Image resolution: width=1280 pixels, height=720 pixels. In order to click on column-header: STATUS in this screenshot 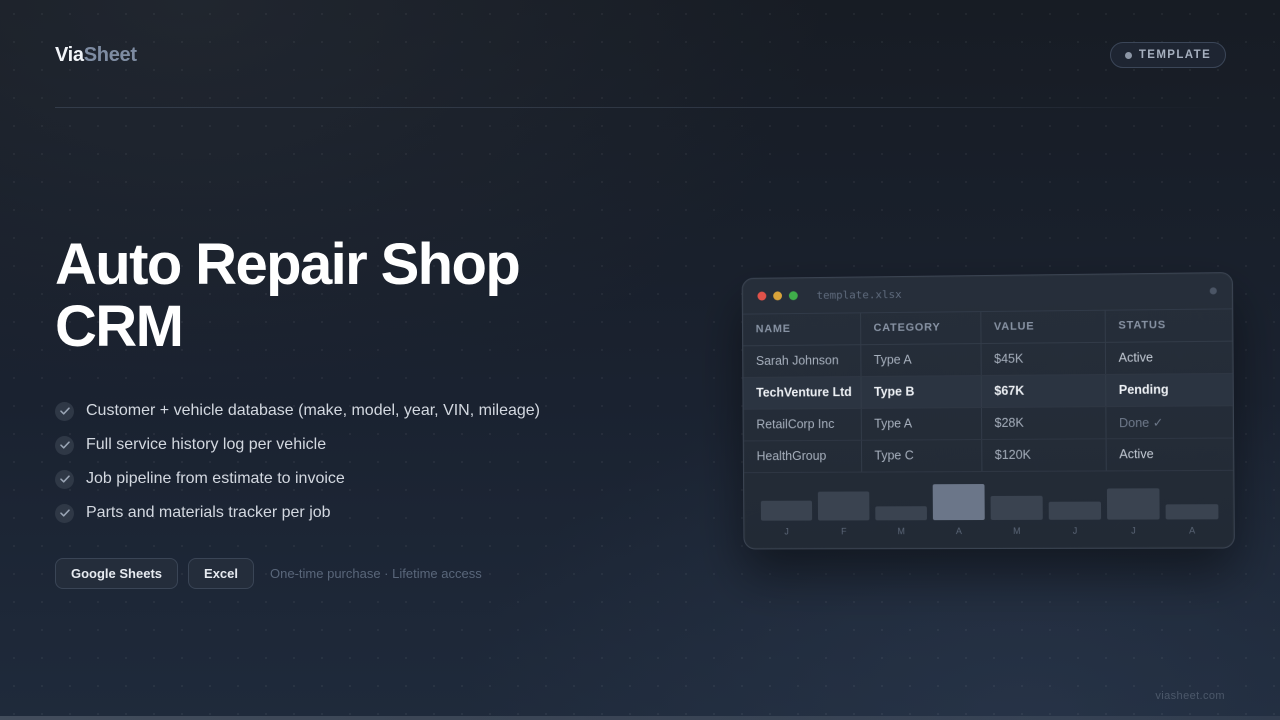, I will do `click(1168, 325)`.